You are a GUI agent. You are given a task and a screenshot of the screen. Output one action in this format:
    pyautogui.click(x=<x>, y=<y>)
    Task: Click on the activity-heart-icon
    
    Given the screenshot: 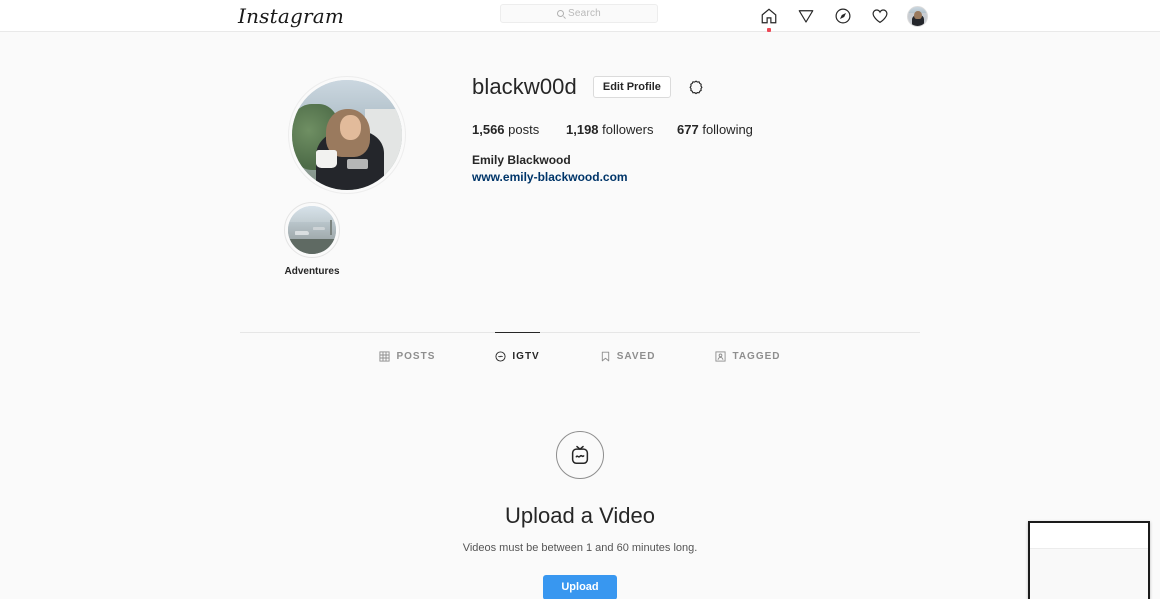 What is the action you would take?
    pyautogui.click(x=879, y=16)
    